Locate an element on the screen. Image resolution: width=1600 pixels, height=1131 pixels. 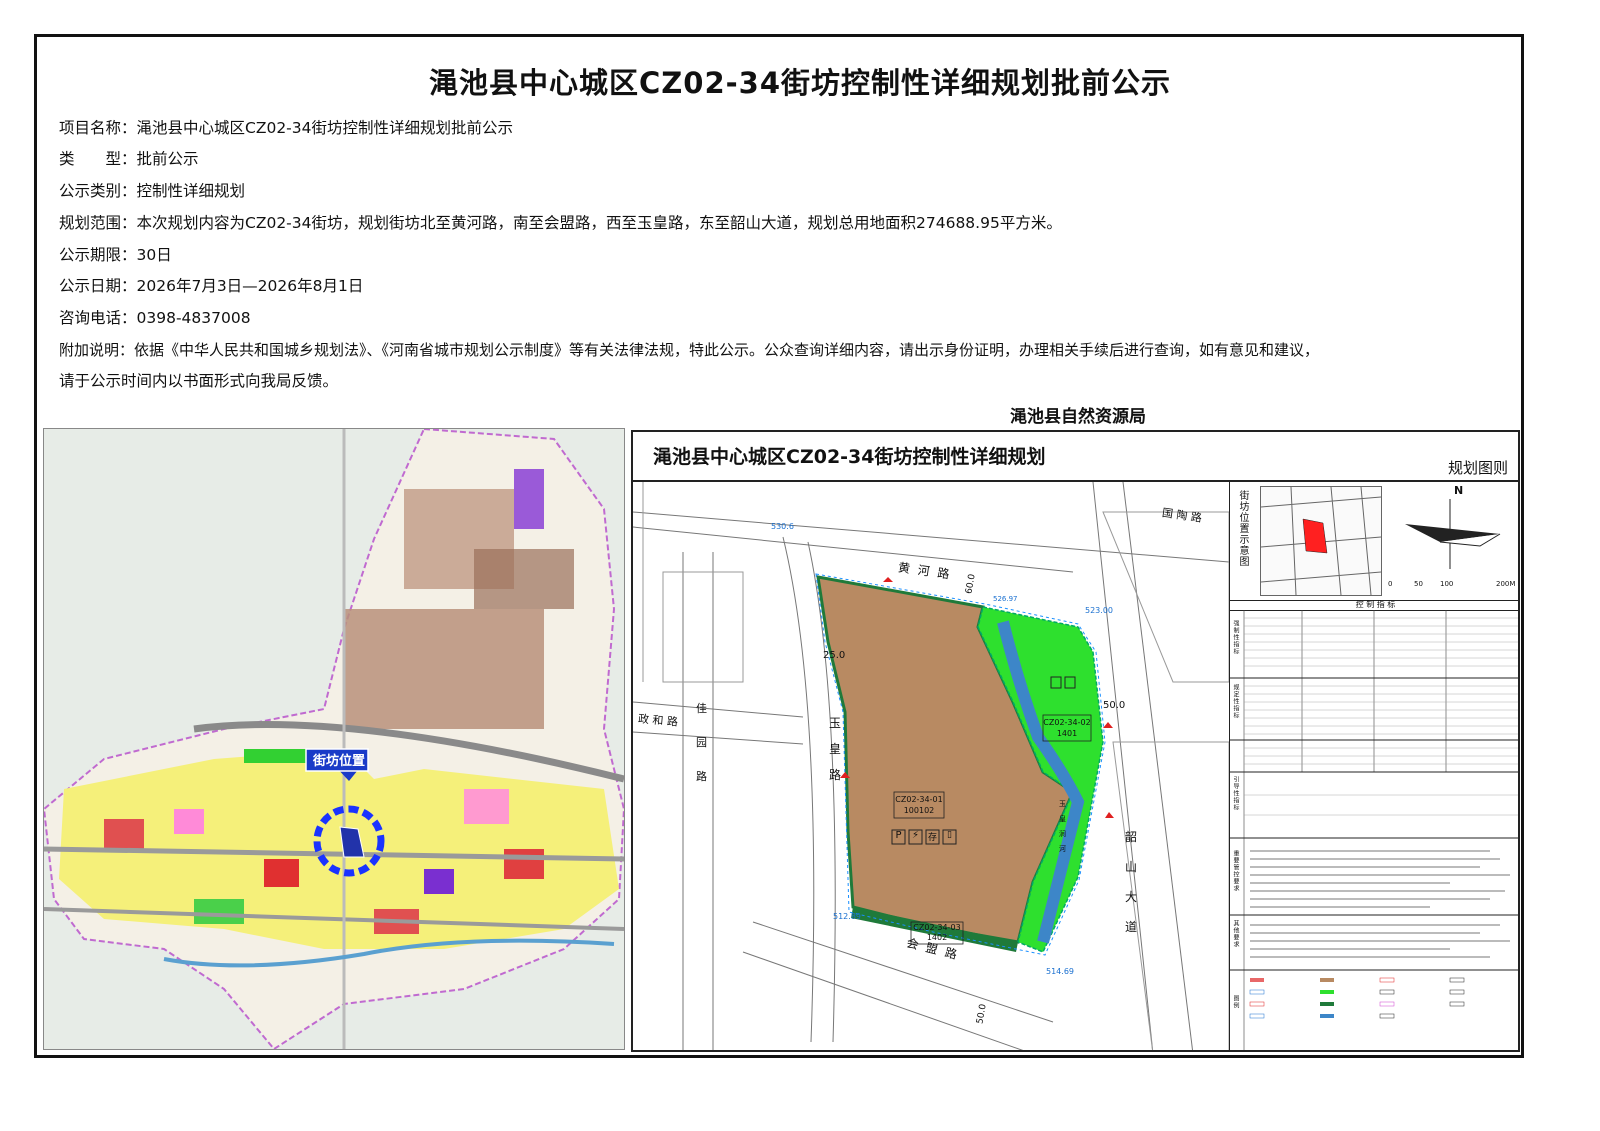
info-row: 请于公示时间内以书面形式向我局反馈。 is located at coordinates (198, 381).